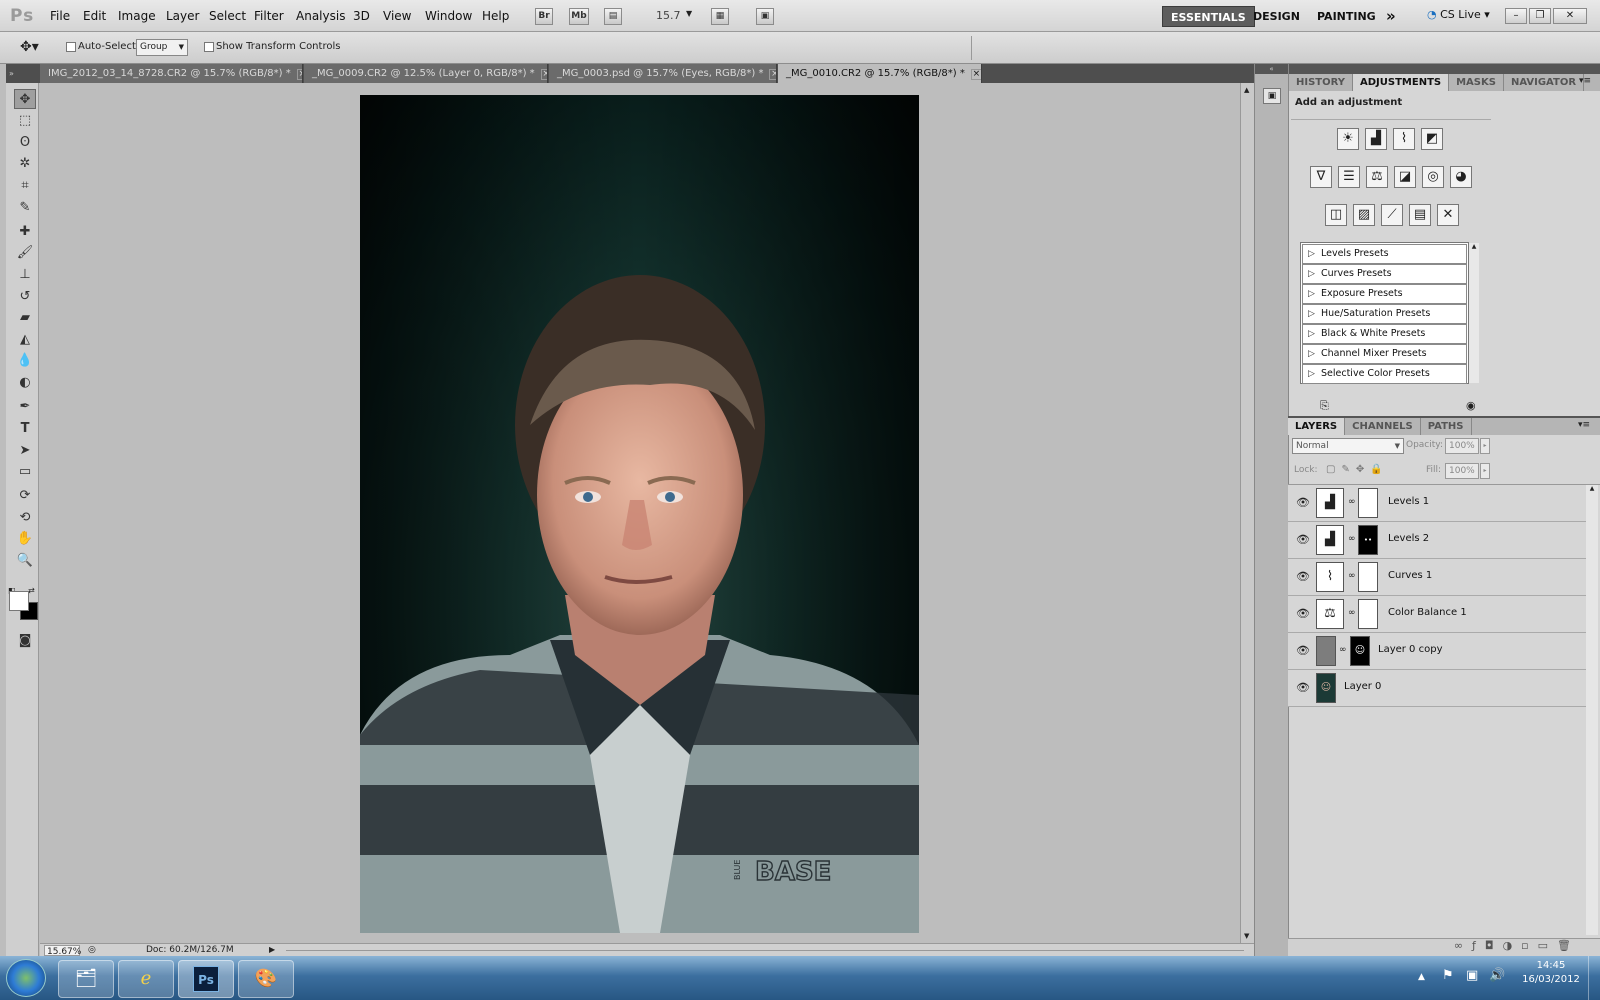 The height and width of the screenshot is (1000, 1600). What do you see at coordinates (1384, 294) in the screenshot?
I see `preset-exposure: ▷ Exposure Presets` at bounding box center [1384, 294].